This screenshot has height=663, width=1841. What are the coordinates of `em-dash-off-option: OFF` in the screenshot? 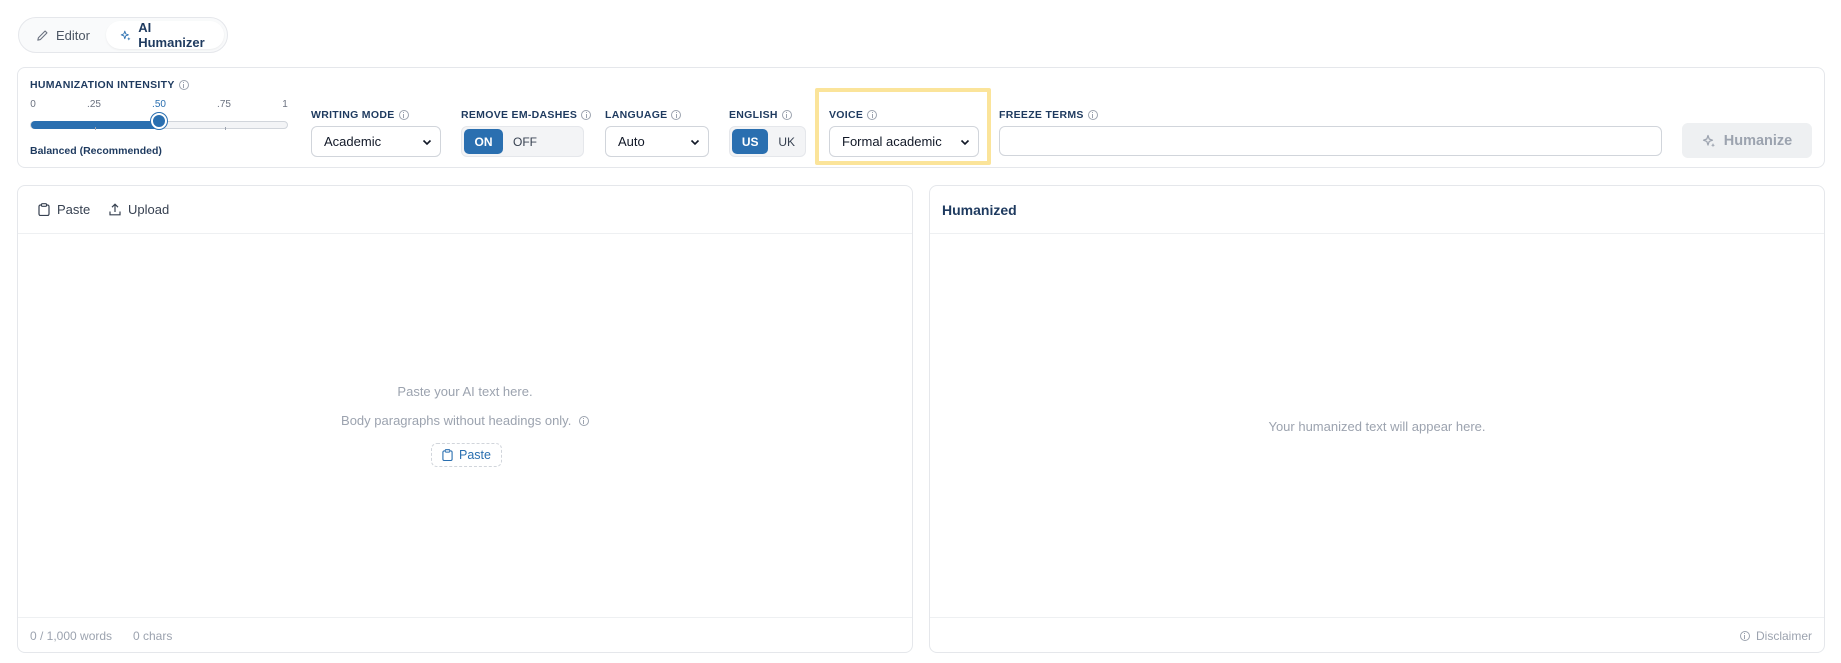 It's located at (525, 141).